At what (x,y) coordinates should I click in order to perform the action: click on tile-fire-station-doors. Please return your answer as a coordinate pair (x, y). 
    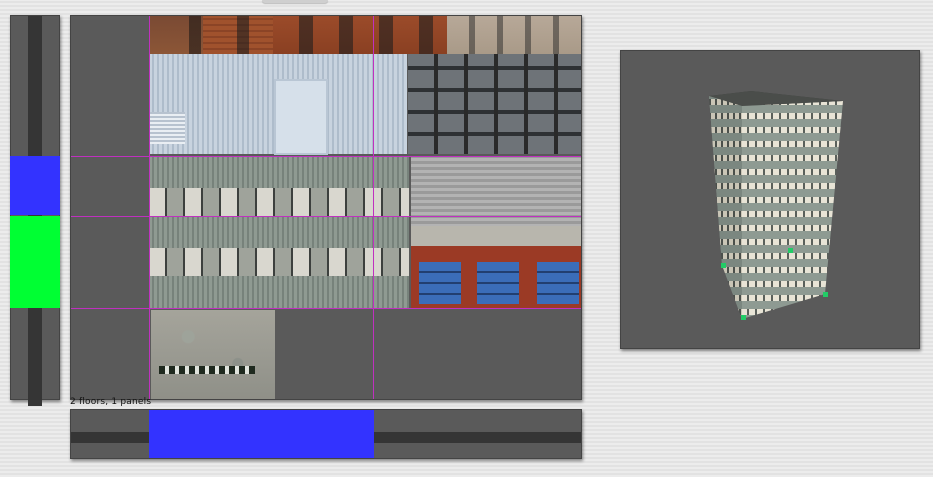
    Looking at the image, I should click on (496, 267).